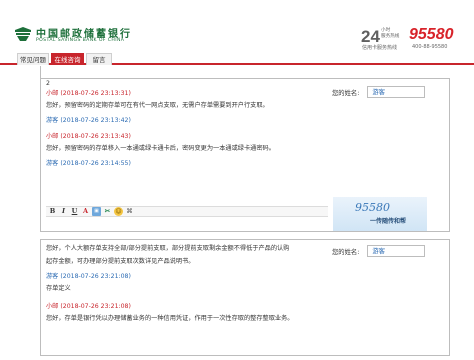 The height and width of the screenshot is (360, 474). I want to click on message-header: 游客 (2018-07-26 23:21:08), so click(88, 276).